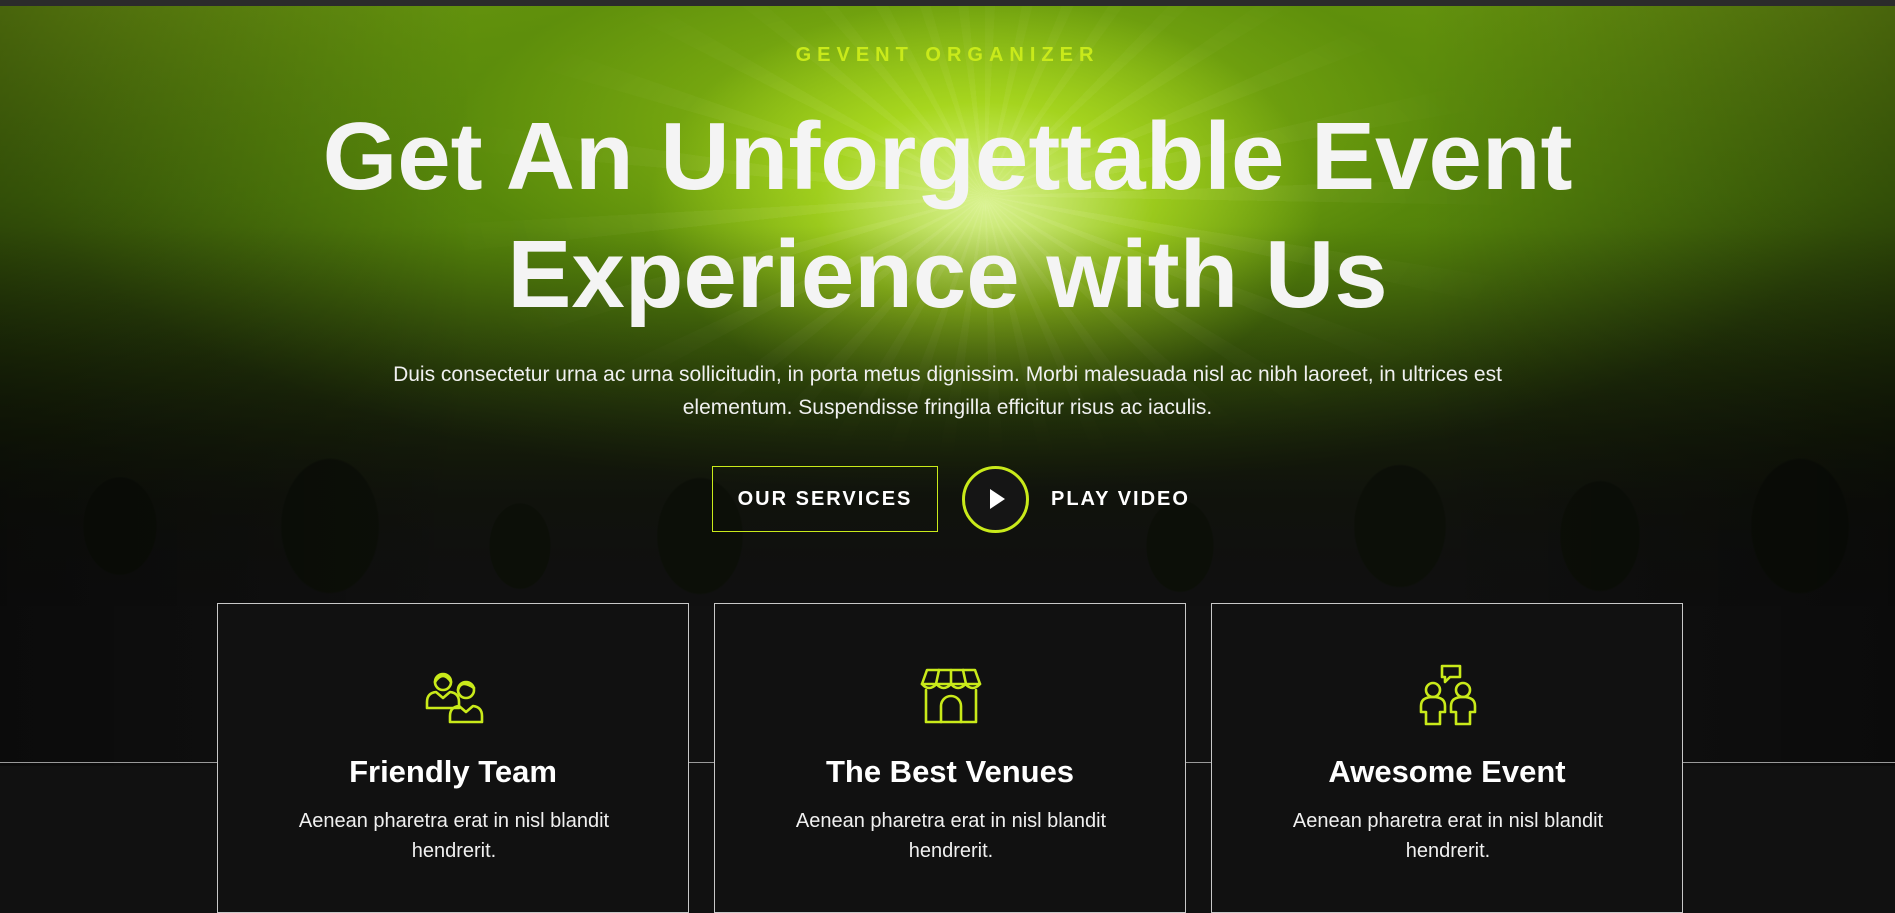 Image resolution: width=1895 pixels, height=913 pixels. I want to click on feature-title: The Best Venues, so click(950, 771).